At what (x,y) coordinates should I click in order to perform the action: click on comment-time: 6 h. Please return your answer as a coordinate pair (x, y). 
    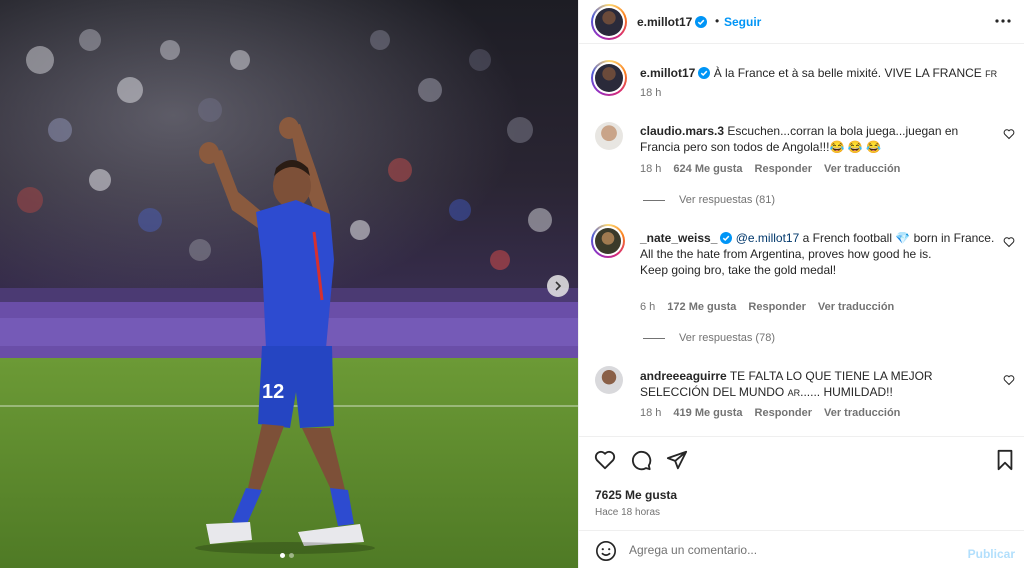
    Looking at the image, I should click on (648, 307).